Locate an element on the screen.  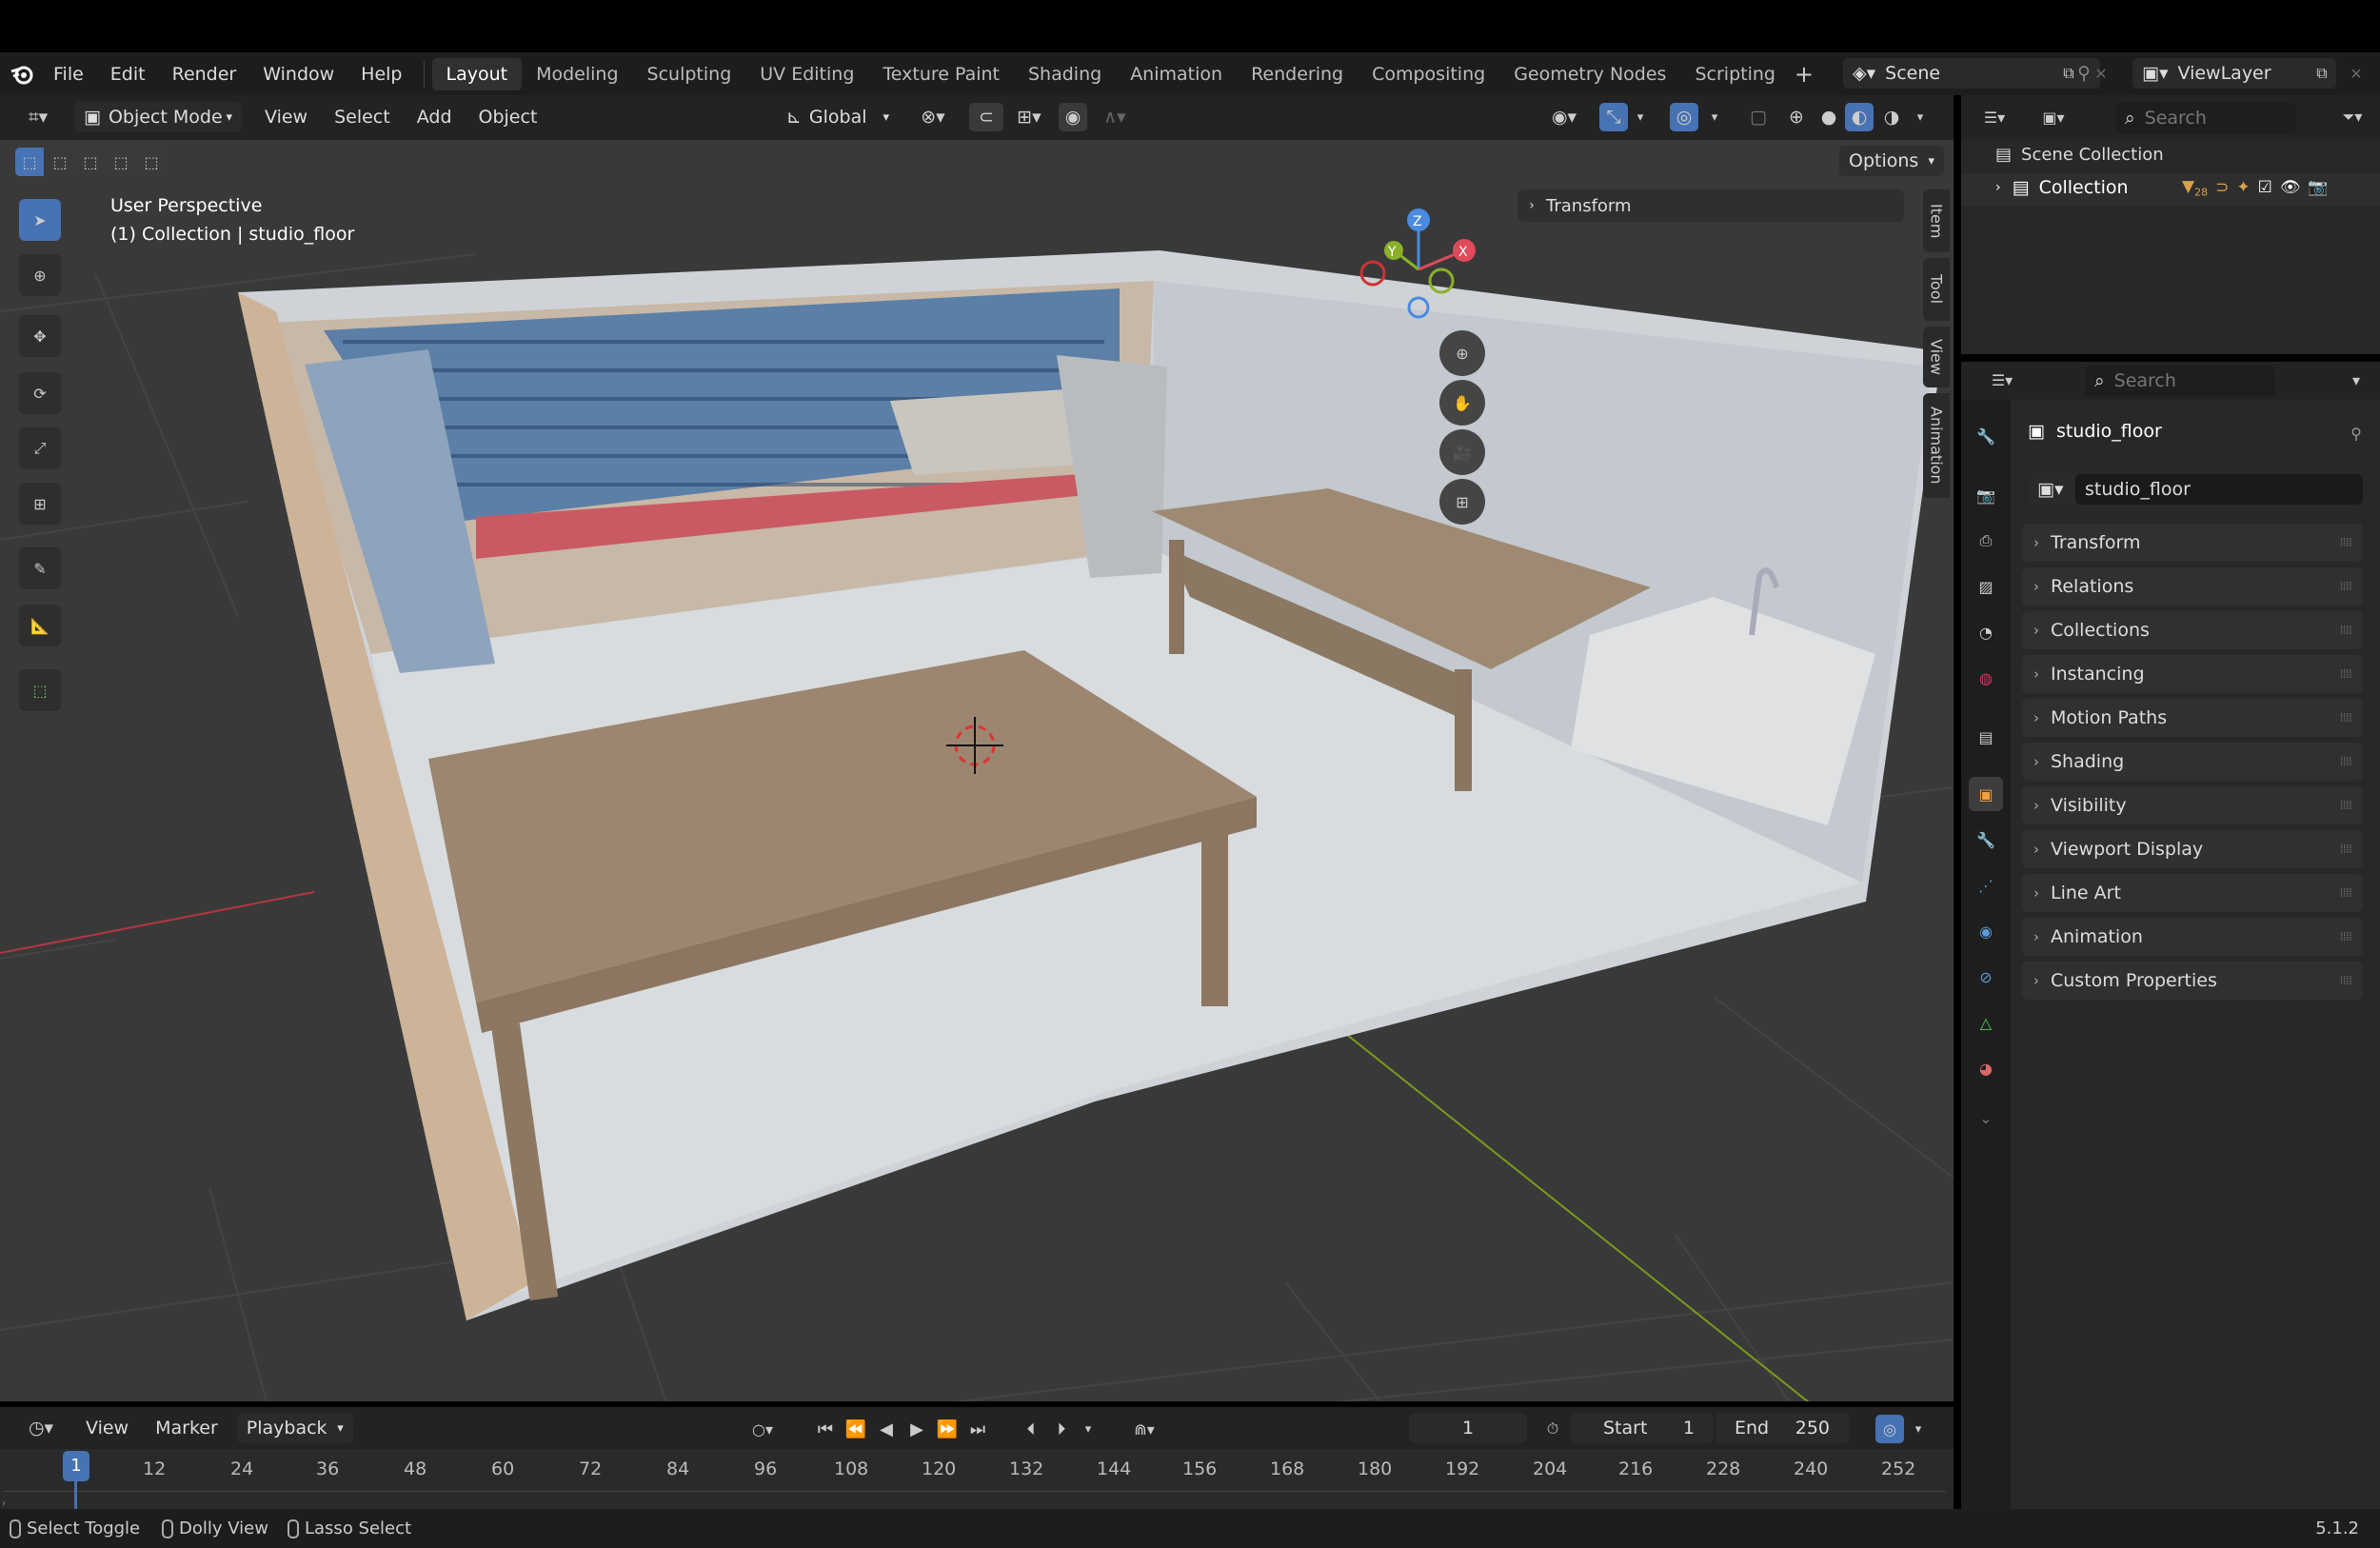
expand-arrow-icon: › is located at coordinates (1998, 187).